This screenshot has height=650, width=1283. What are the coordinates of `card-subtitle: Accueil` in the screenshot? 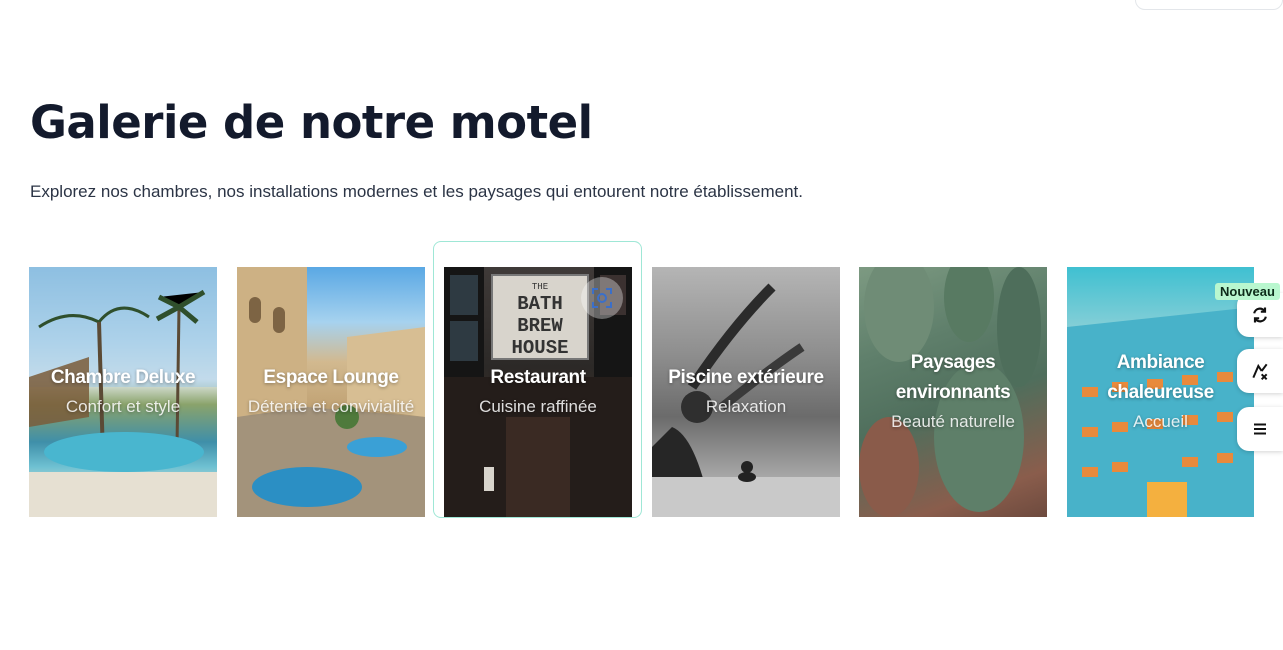 It's located at (1160, 421).